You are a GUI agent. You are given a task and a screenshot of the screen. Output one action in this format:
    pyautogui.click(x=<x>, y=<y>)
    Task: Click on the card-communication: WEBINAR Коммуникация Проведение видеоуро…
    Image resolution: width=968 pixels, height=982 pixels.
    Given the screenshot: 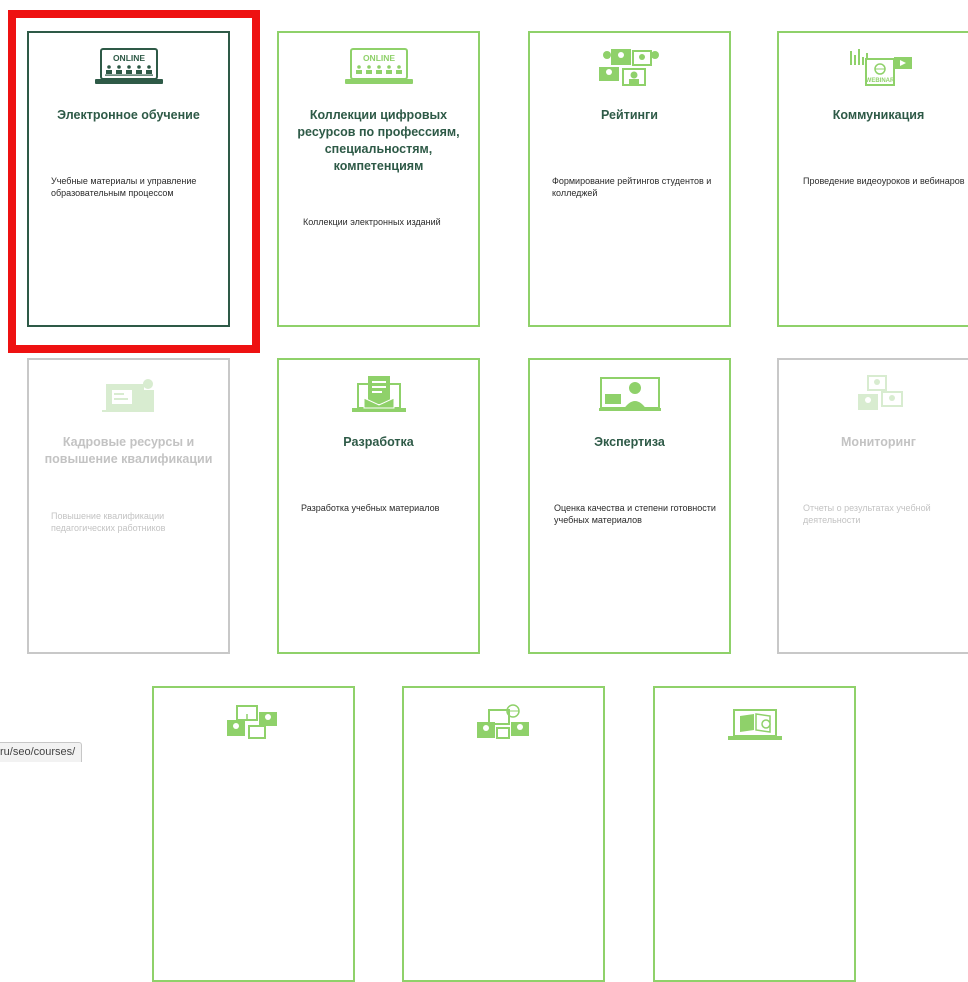 What is the action you would take?
    pyautogui.click(x=872, y=179)
    